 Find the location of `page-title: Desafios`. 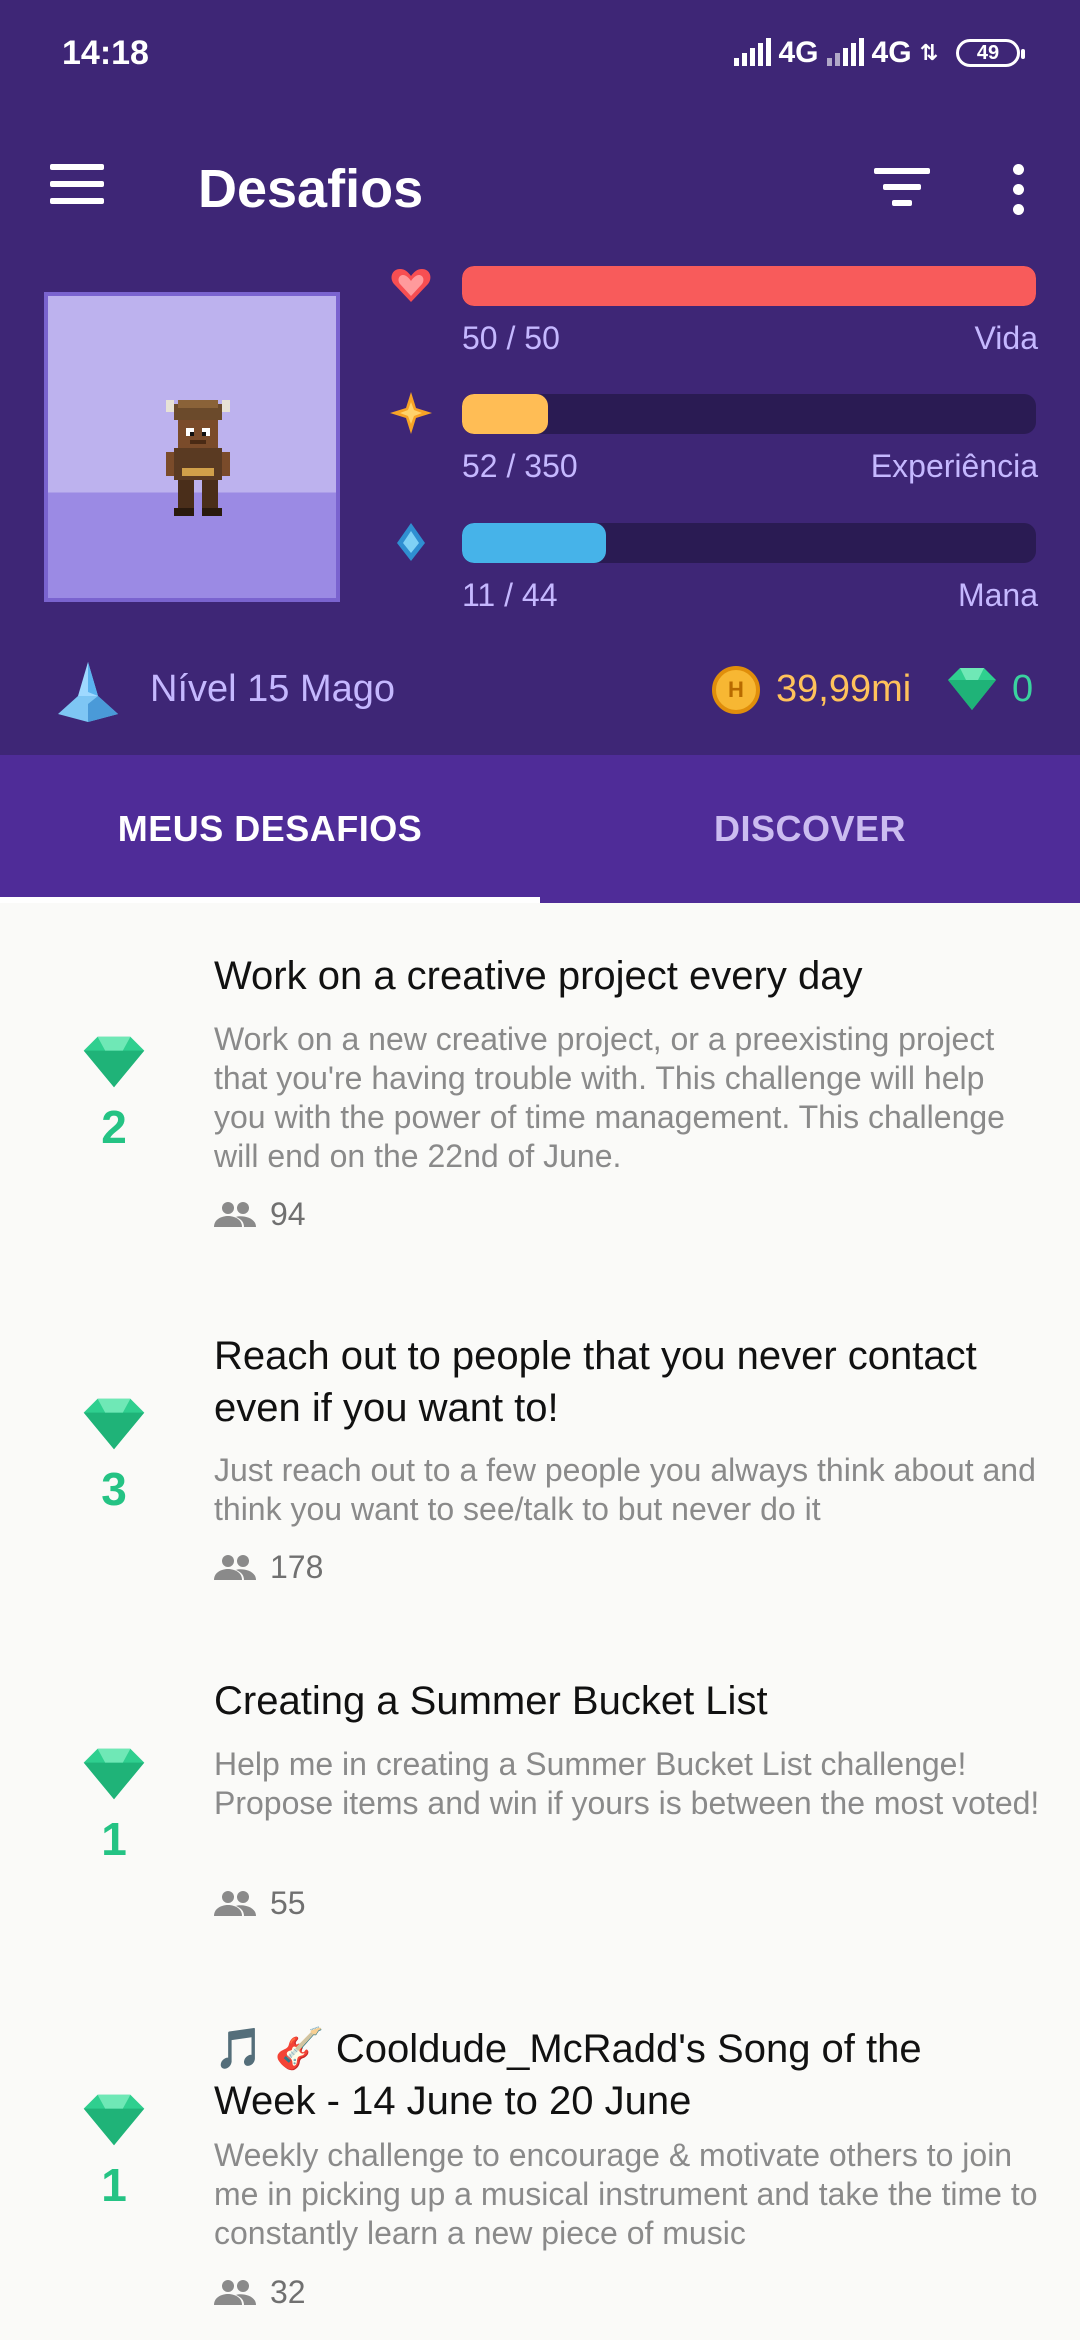

page-title: Desafios is located at coordinates (311, 189).